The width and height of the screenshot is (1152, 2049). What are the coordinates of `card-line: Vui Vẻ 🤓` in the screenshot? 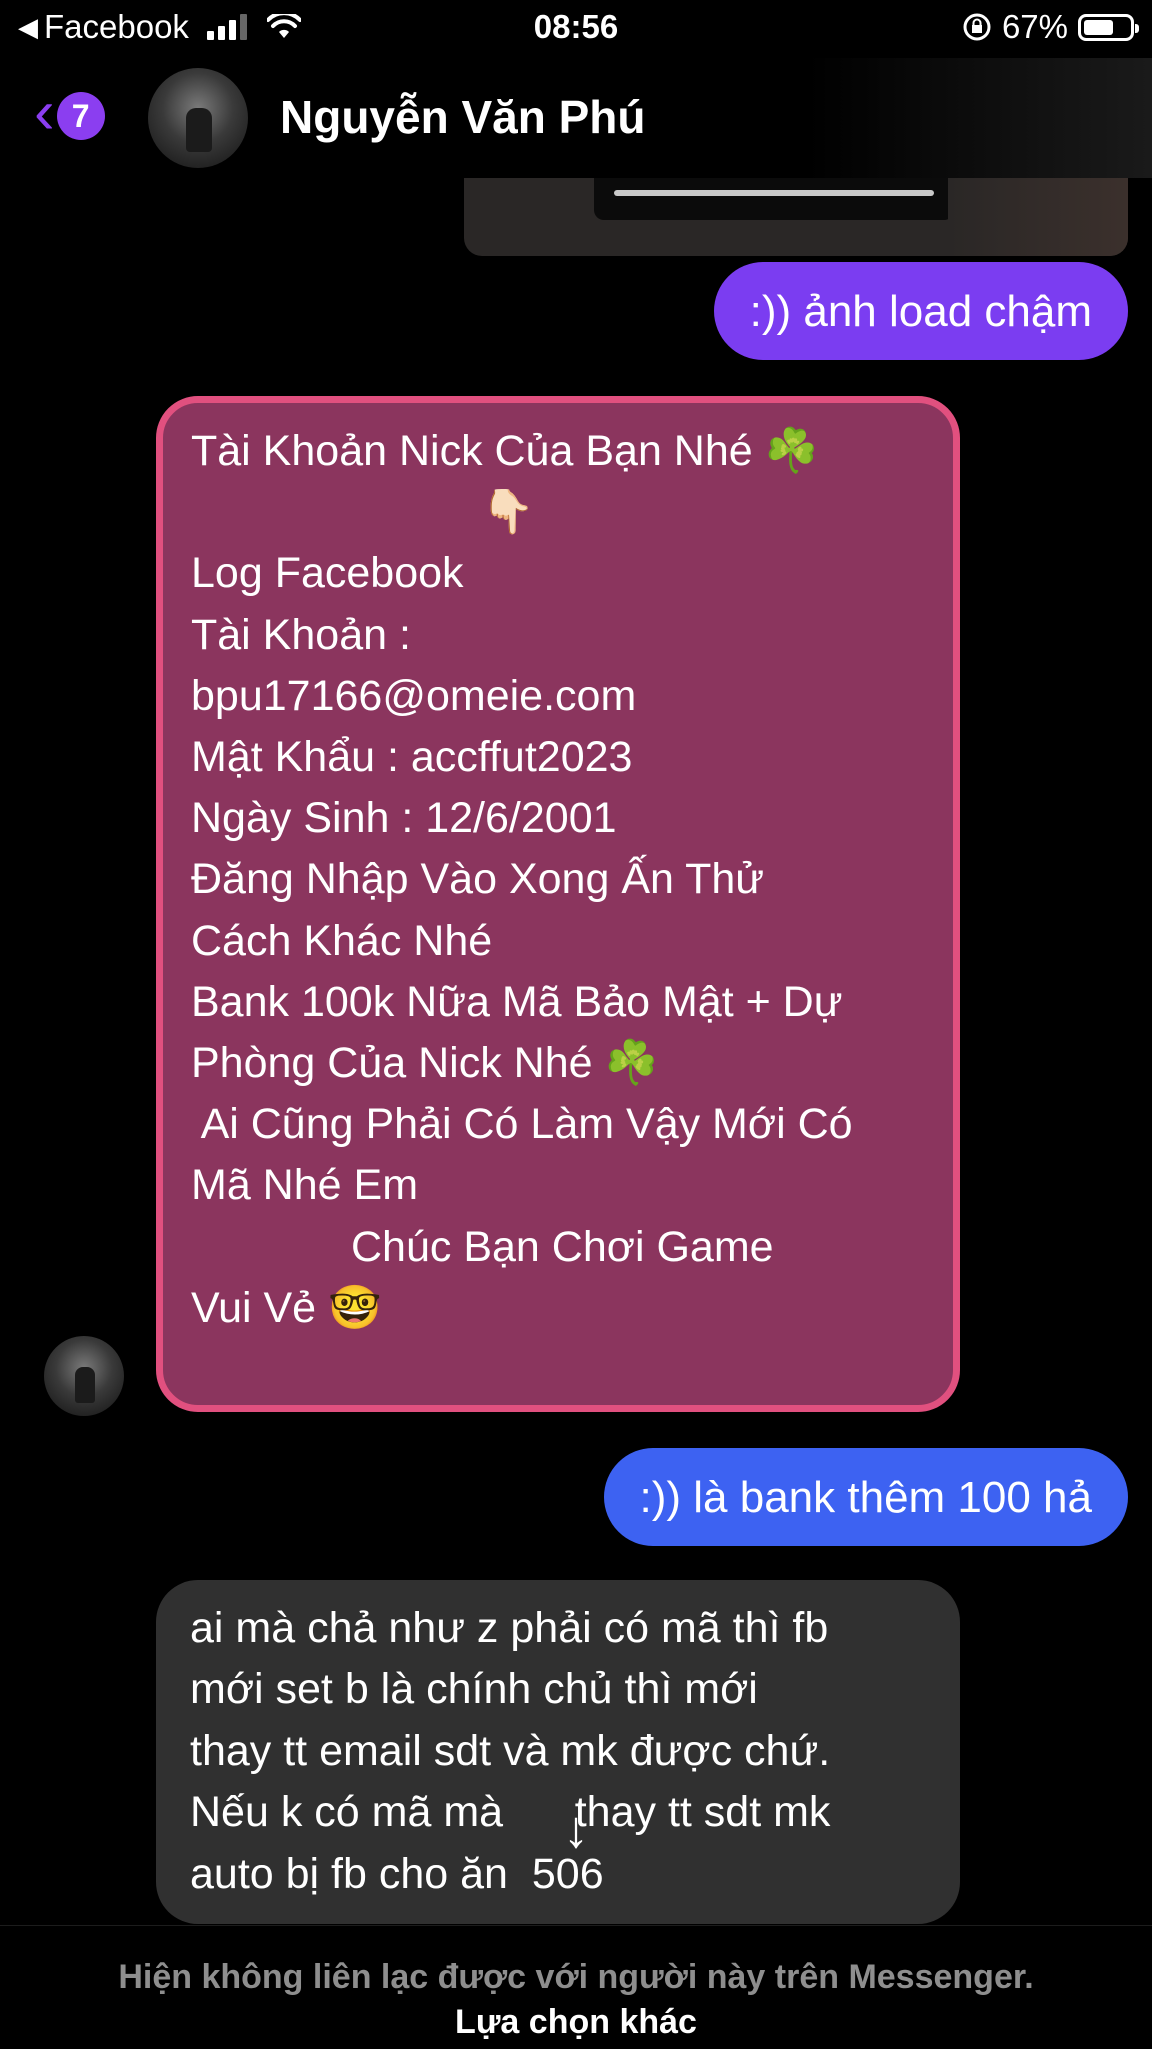 It's located at (286, 1307).